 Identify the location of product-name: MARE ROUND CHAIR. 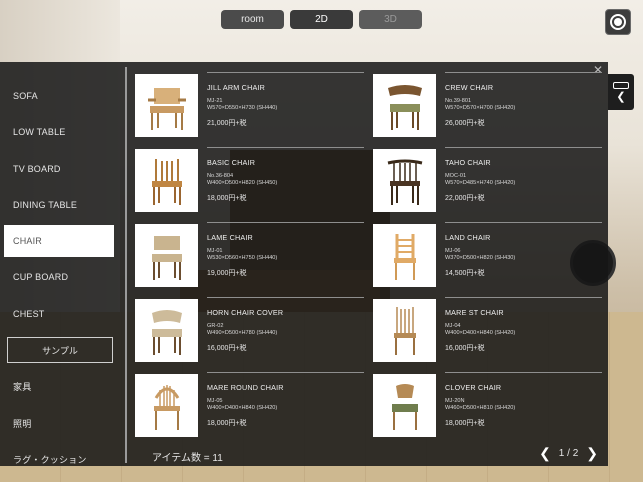
(245, 387).